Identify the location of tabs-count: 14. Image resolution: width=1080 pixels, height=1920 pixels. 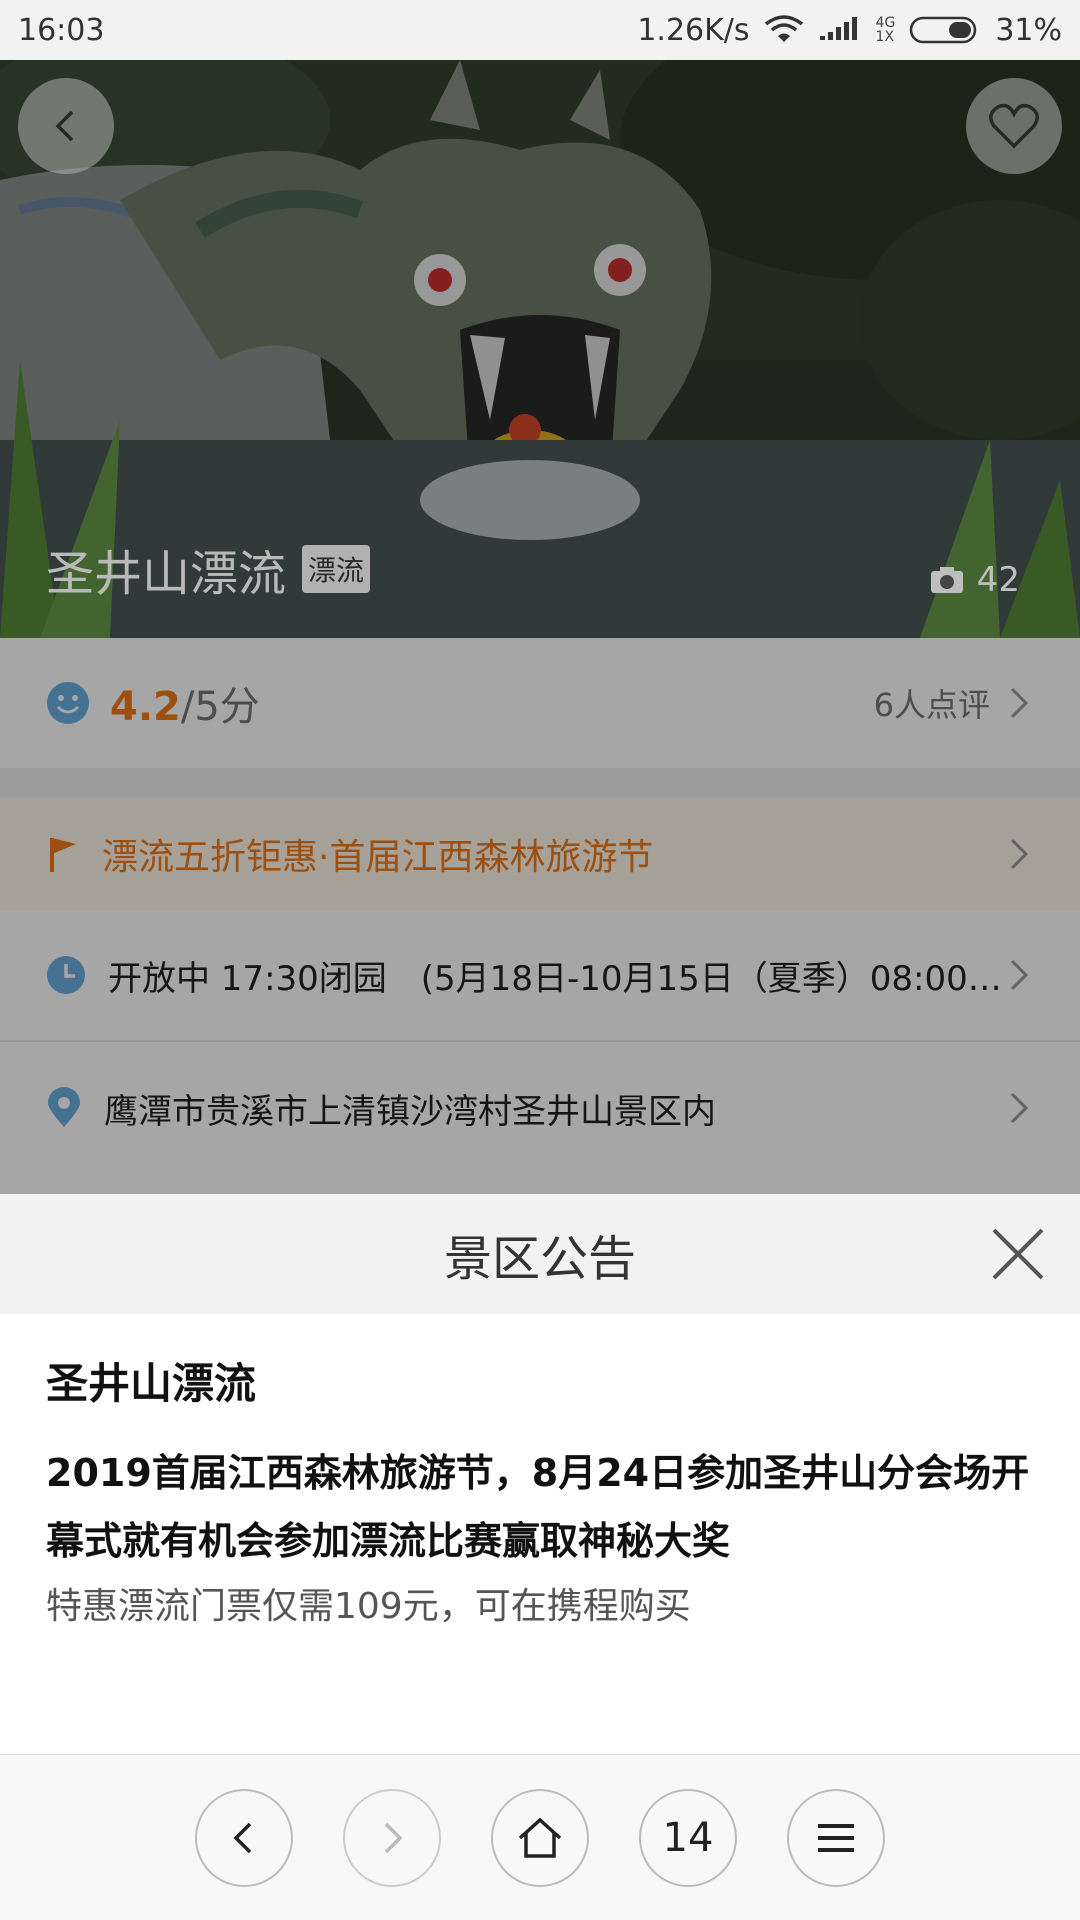
(688, 1837).